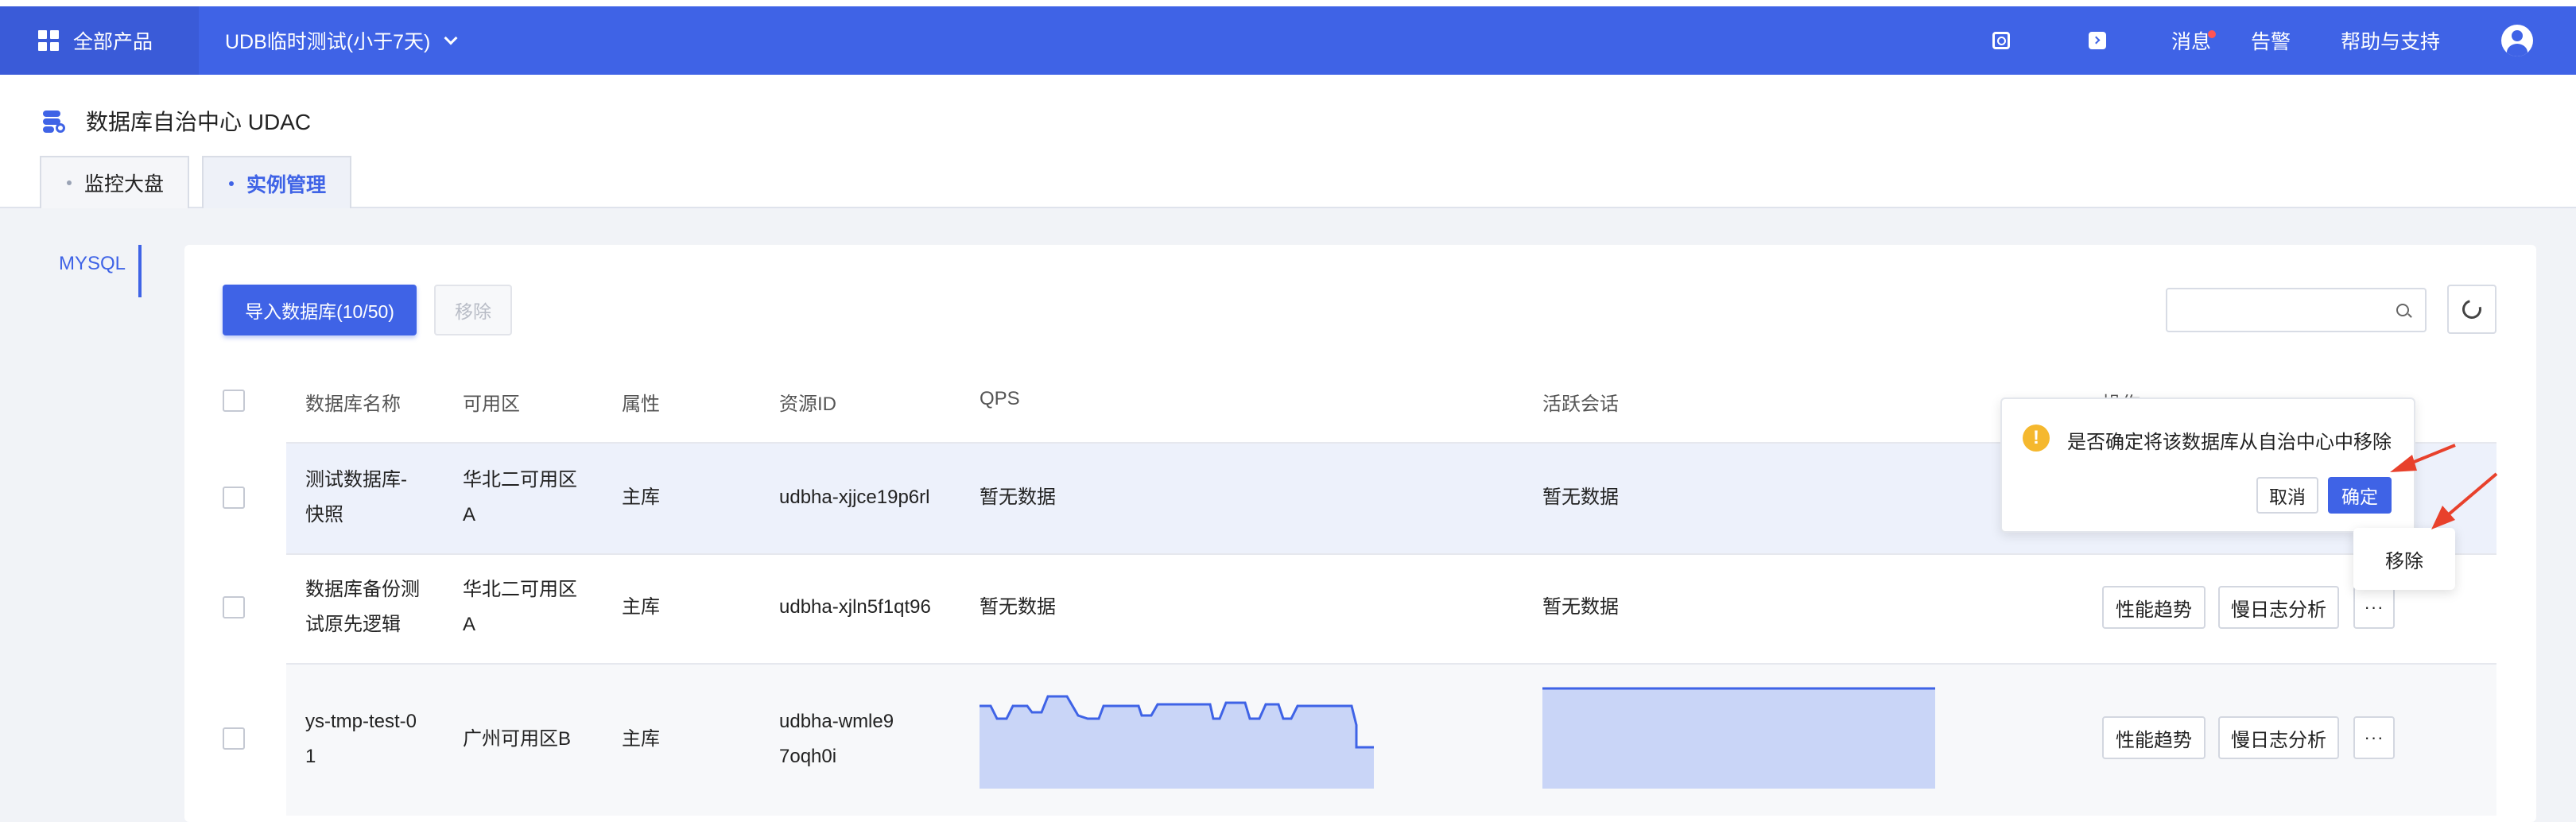 Image resolution: width=2576 pixels, height=822 pixels. I want to click on sessions-area, so click(1739, 738).